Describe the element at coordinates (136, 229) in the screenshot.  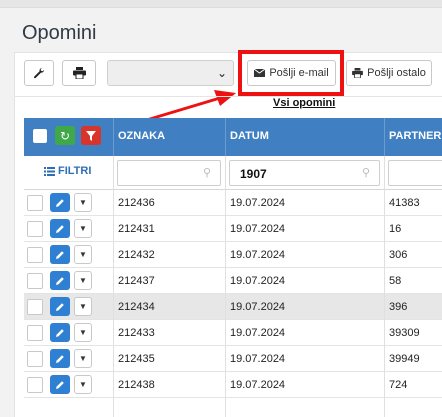
I see `cell-oznaka: 212431` at that location.